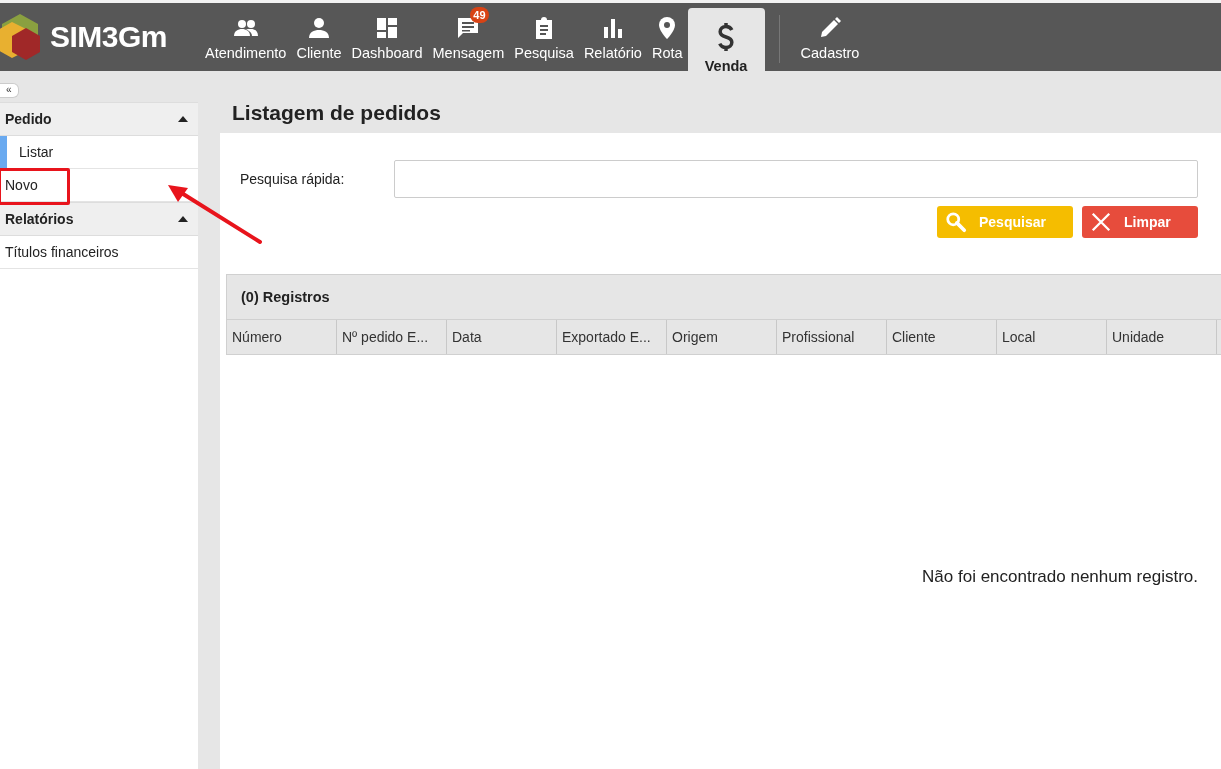 This screenshot has width=1221, height=769. What do you see at coordinates (1060, 577) in the screenshot?
I see `empty-message: Não foi encontrado nenhum registro.` at bounding box center [1060, 577].